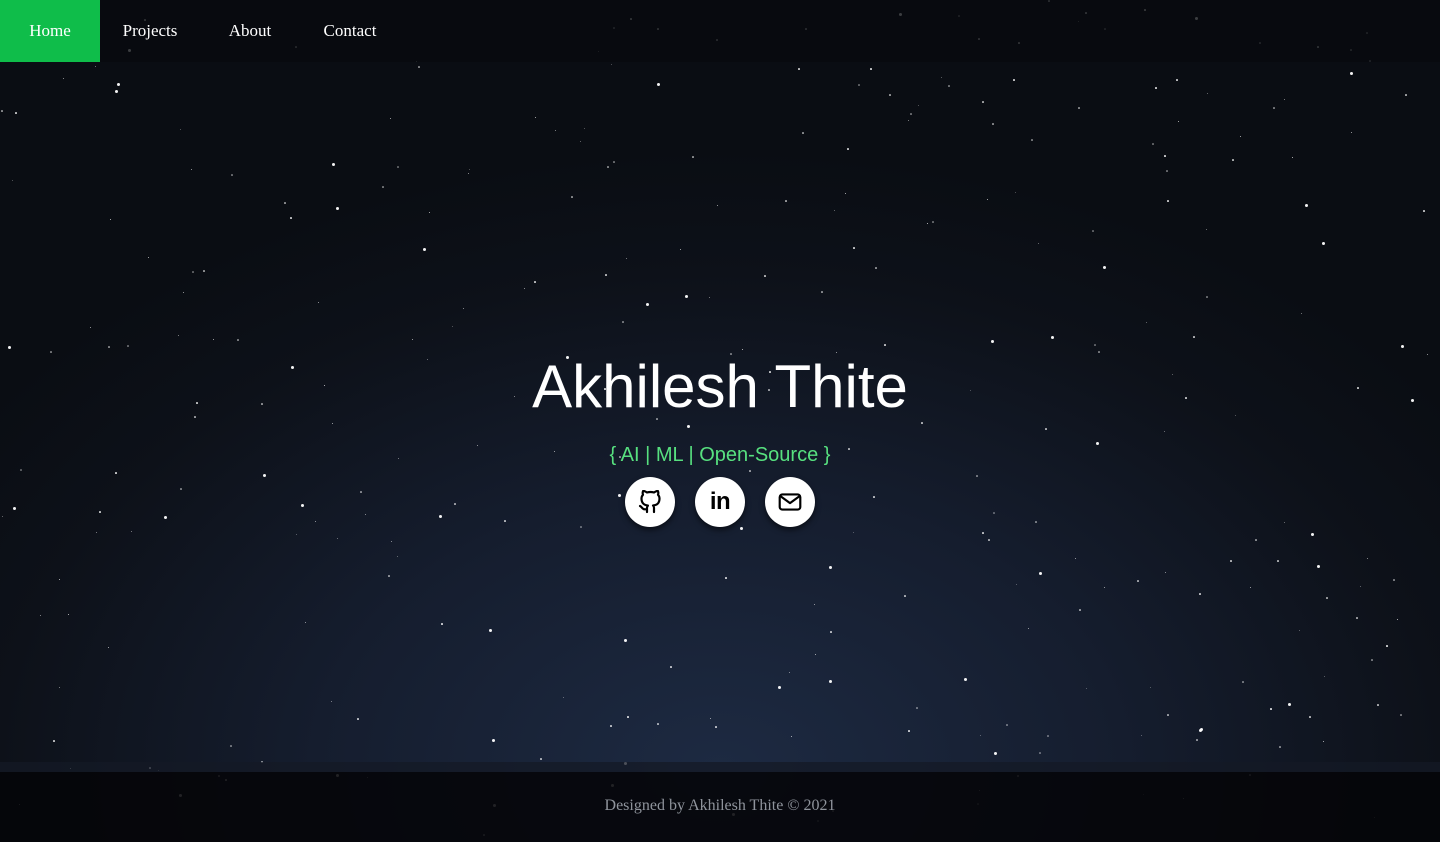  I want to click on nav-about-link: About, so click(250, 31).